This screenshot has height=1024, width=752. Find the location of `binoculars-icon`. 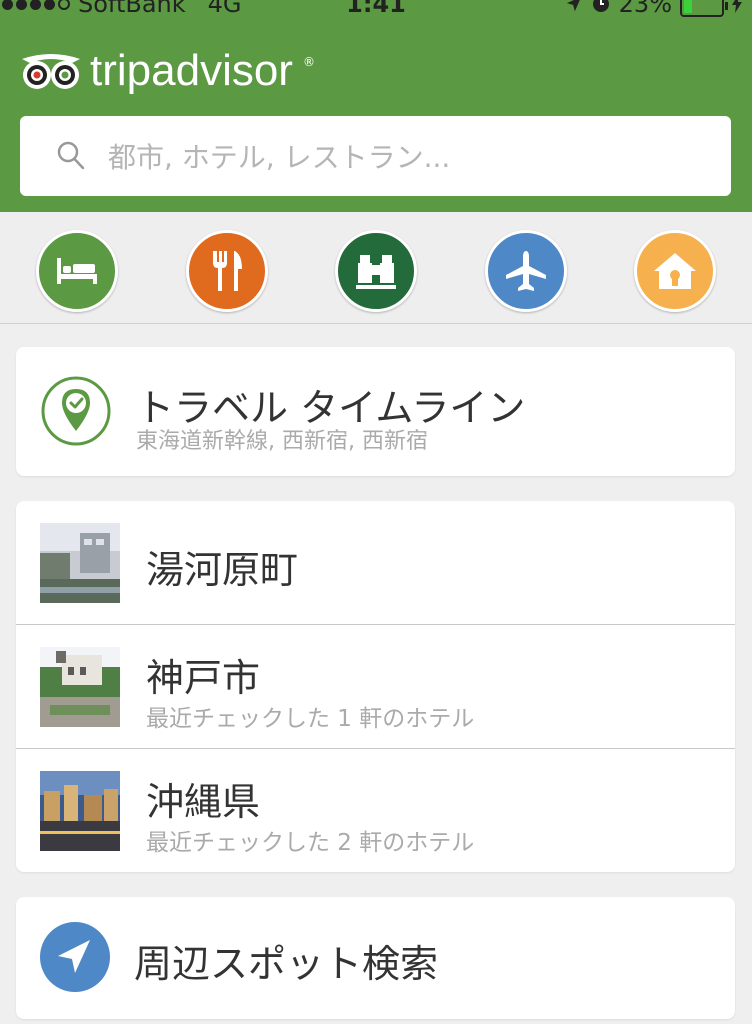

binoculars-icon is located at coordinates (376, 272).